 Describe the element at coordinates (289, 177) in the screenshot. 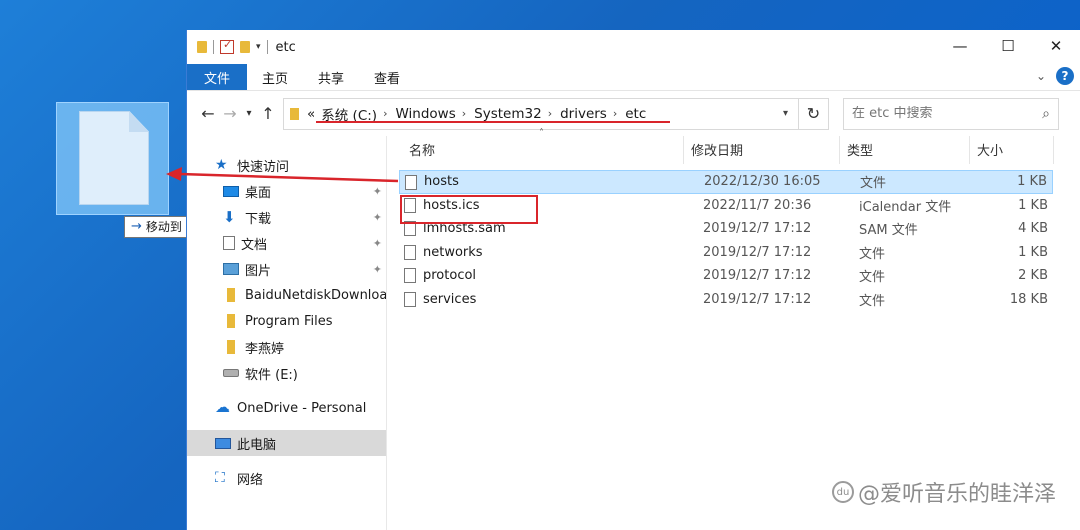

I see `arrow-shaft` at that location.